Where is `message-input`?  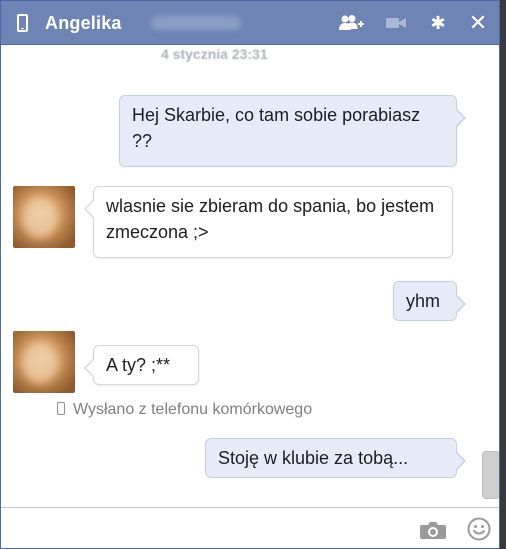 message-input is located at coordinates (206, 530).